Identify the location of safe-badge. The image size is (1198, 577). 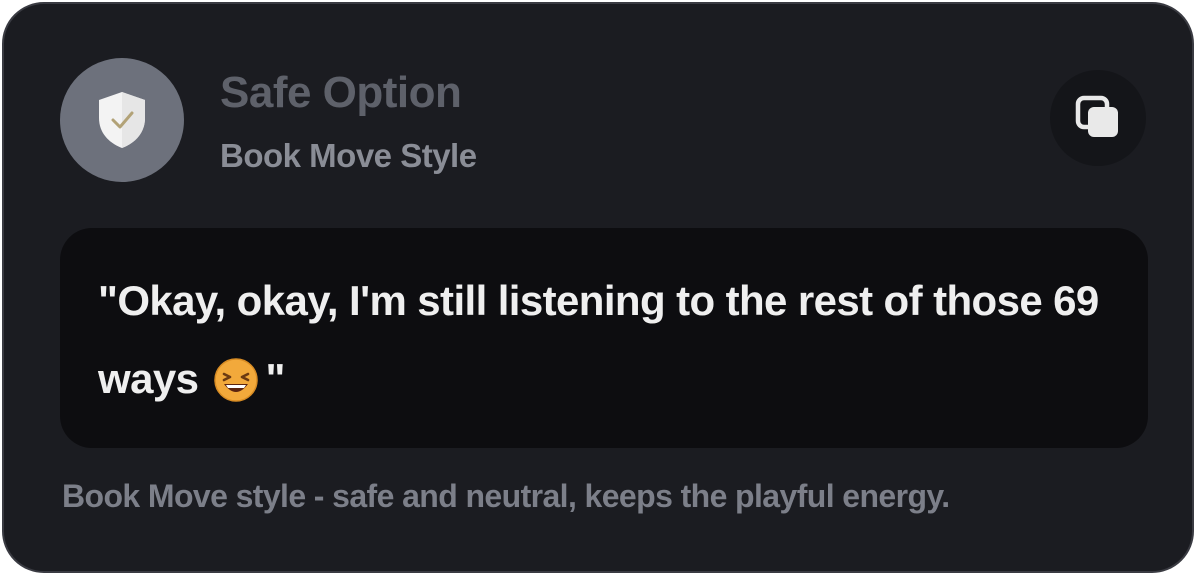
(122, 120).